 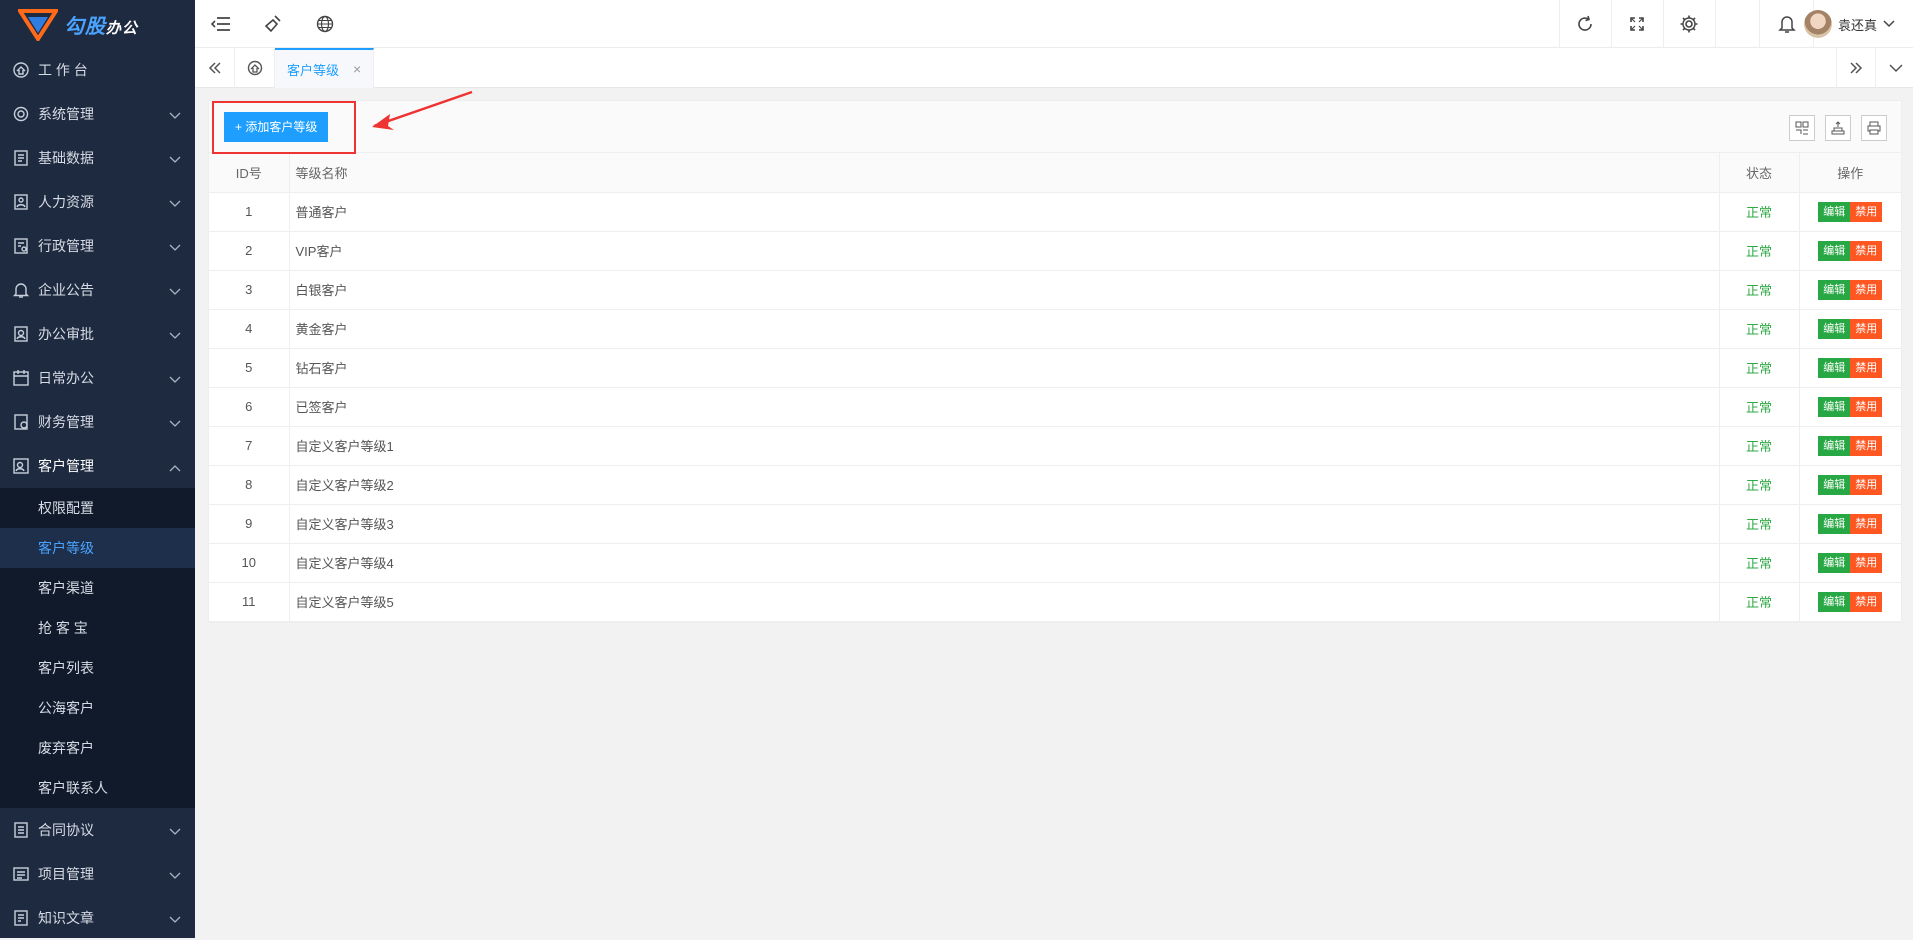 I want to click on tab-customer-level: 客户等级 ×, so click(x=325, y=68).